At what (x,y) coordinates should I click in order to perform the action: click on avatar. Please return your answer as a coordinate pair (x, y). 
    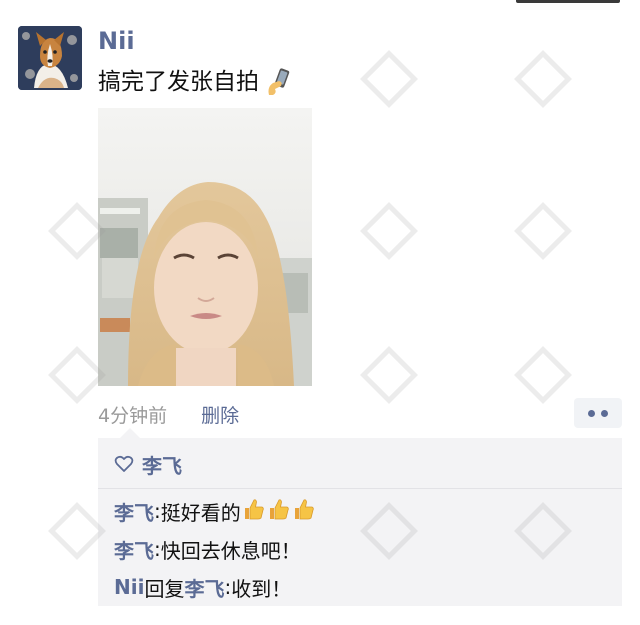
    Looking at the image, I should click on (50, 58).